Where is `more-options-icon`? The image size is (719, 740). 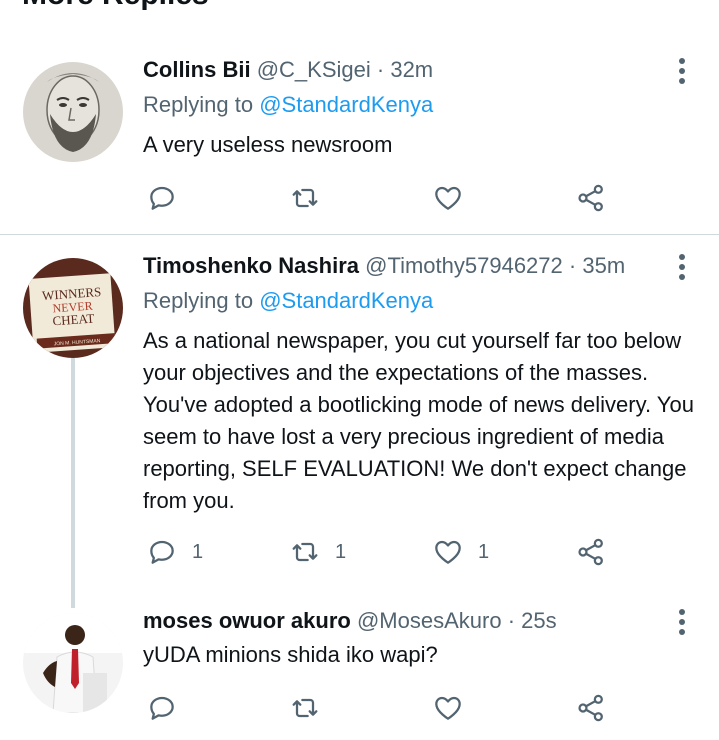 more-options-icon is located at coordinates (682, 622).